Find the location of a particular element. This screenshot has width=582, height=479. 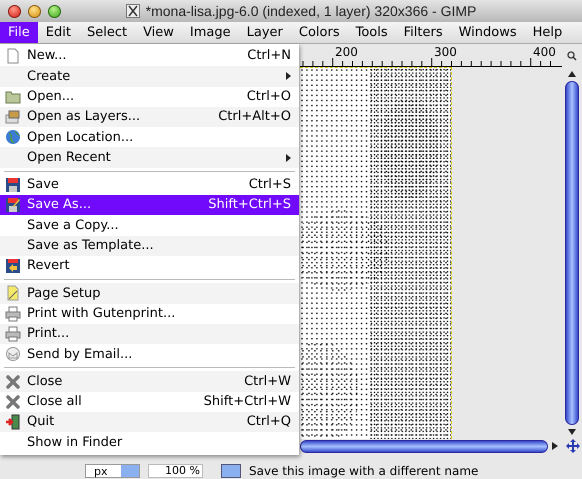

menu-item: Filters is located at coordinates (423, 32).